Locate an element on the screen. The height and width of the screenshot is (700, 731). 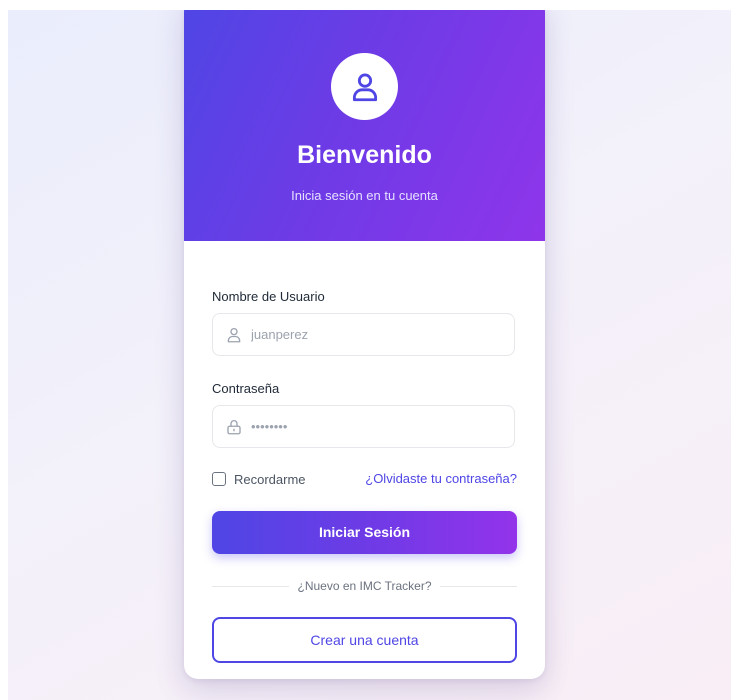
page-title: Bienvenido is located at coordinates (364, 155).